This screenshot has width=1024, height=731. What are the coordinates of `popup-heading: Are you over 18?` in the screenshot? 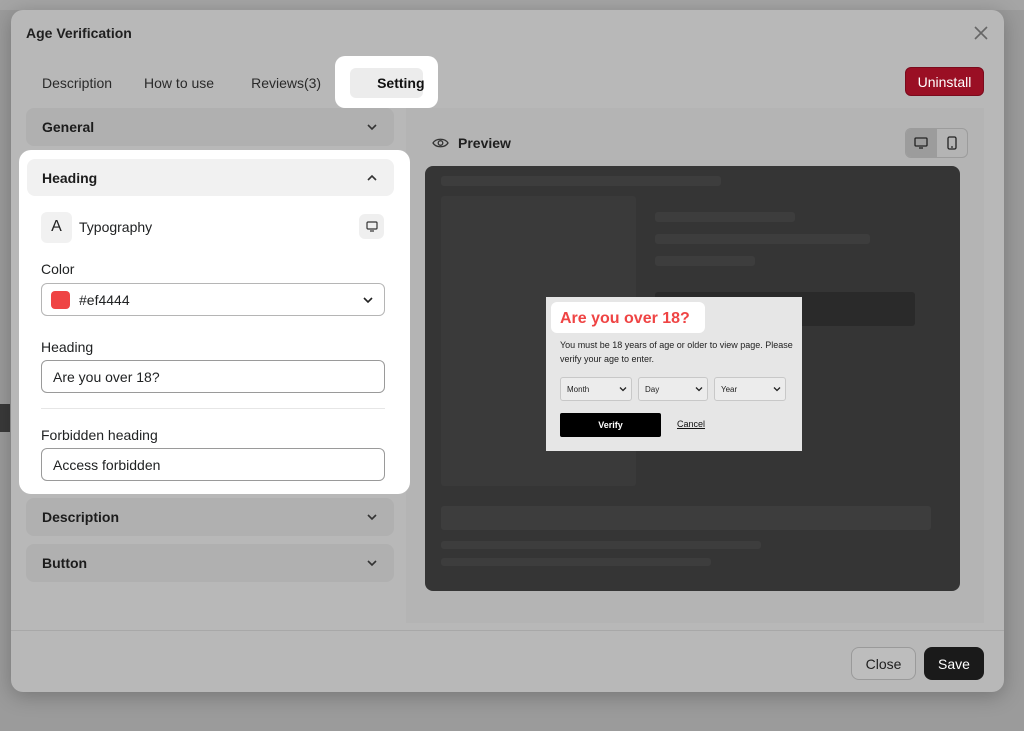 It's located at (625, 318).